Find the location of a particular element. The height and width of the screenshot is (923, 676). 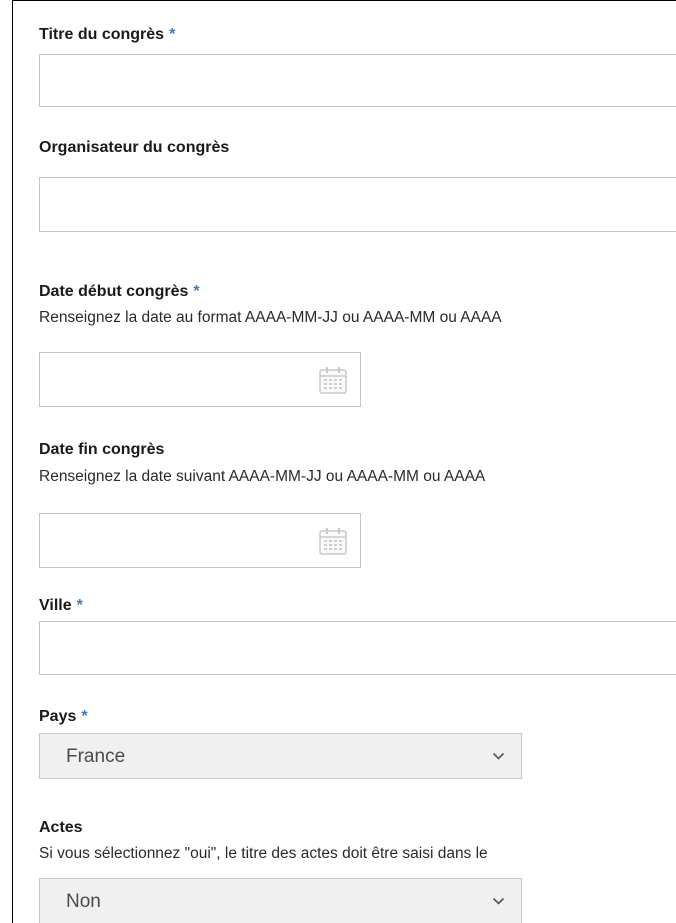

country-select-value: France is located at coordinates (96, 756).